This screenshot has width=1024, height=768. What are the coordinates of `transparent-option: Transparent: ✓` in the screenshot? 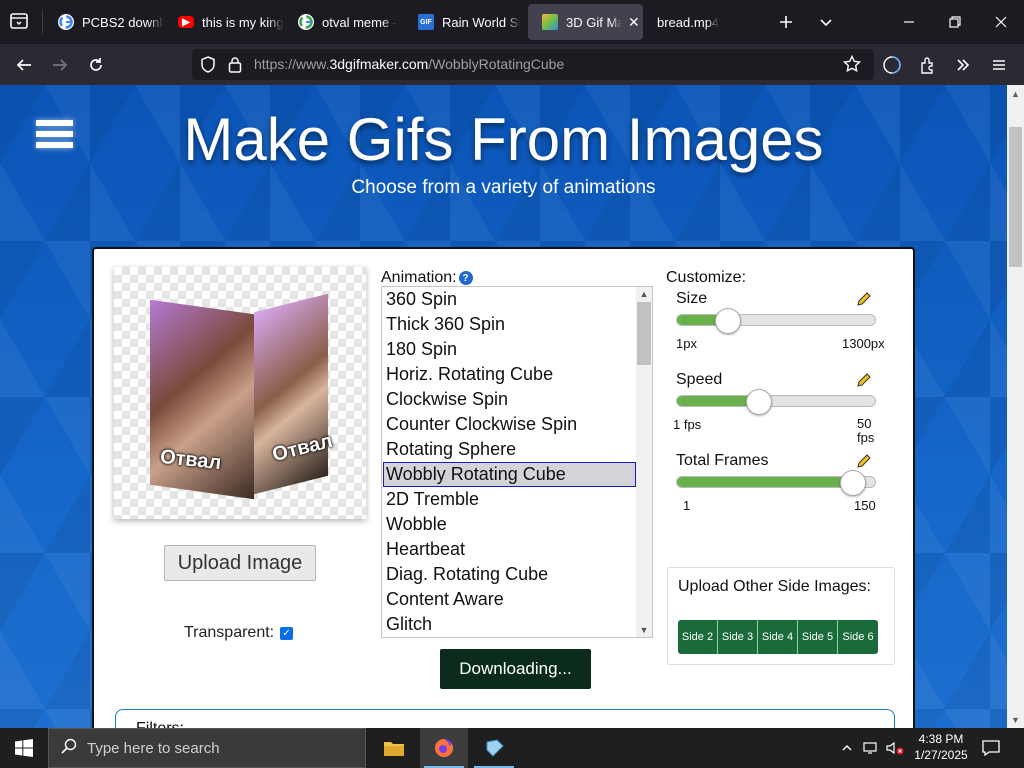 It's located at (239, 633).